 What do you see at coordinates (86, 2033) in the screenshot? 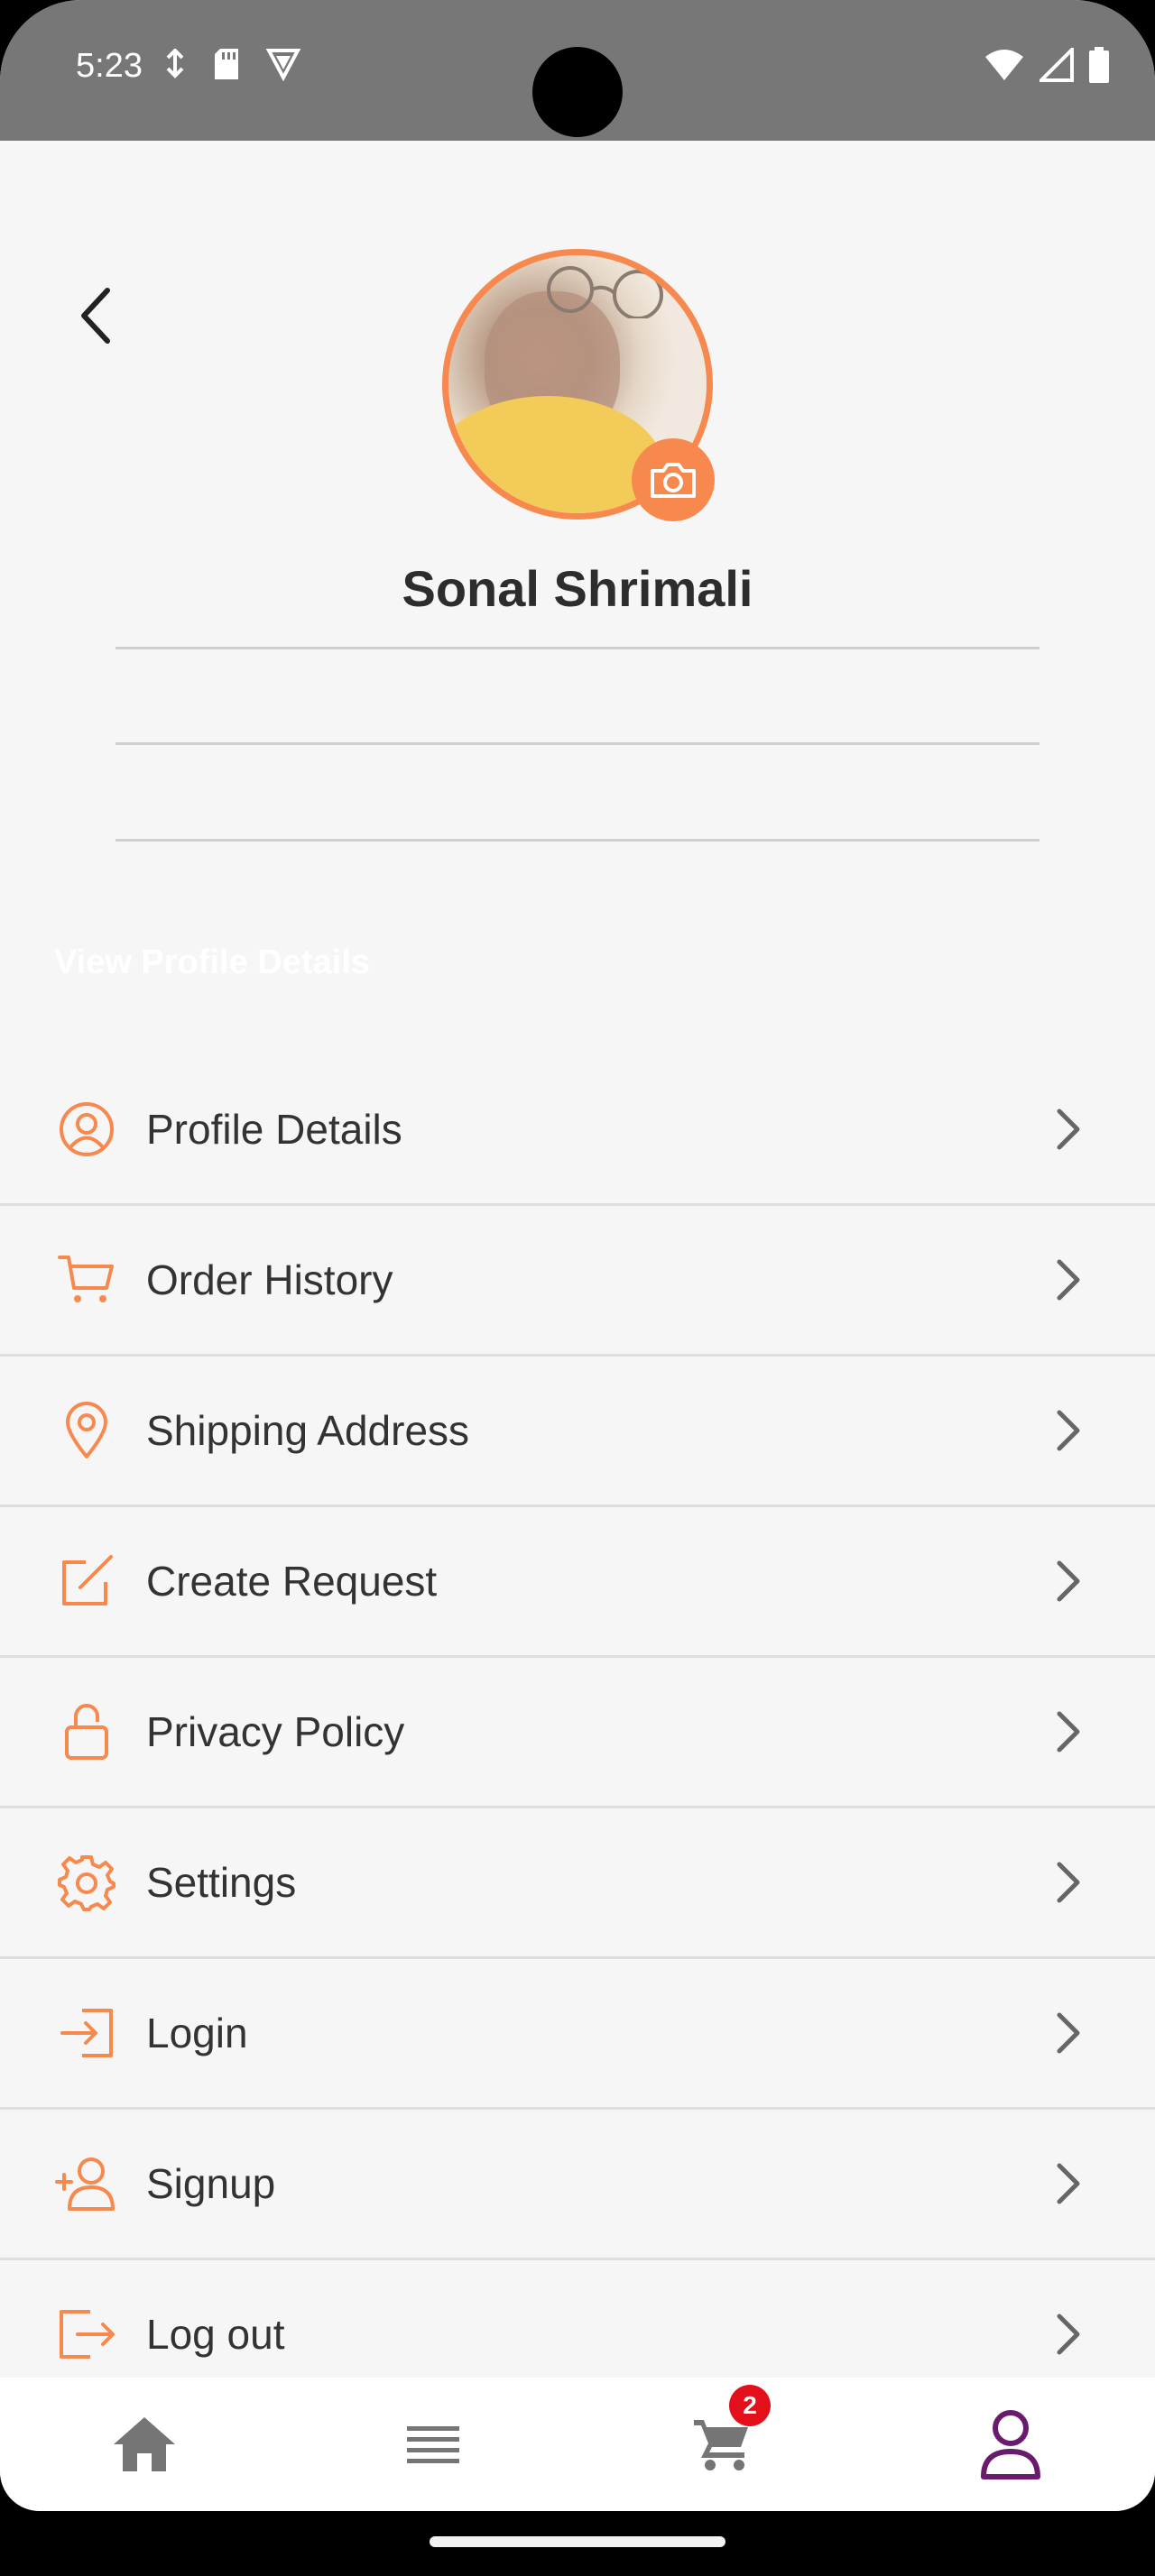
I see `login-icon` at bounding box center [86, 2033].